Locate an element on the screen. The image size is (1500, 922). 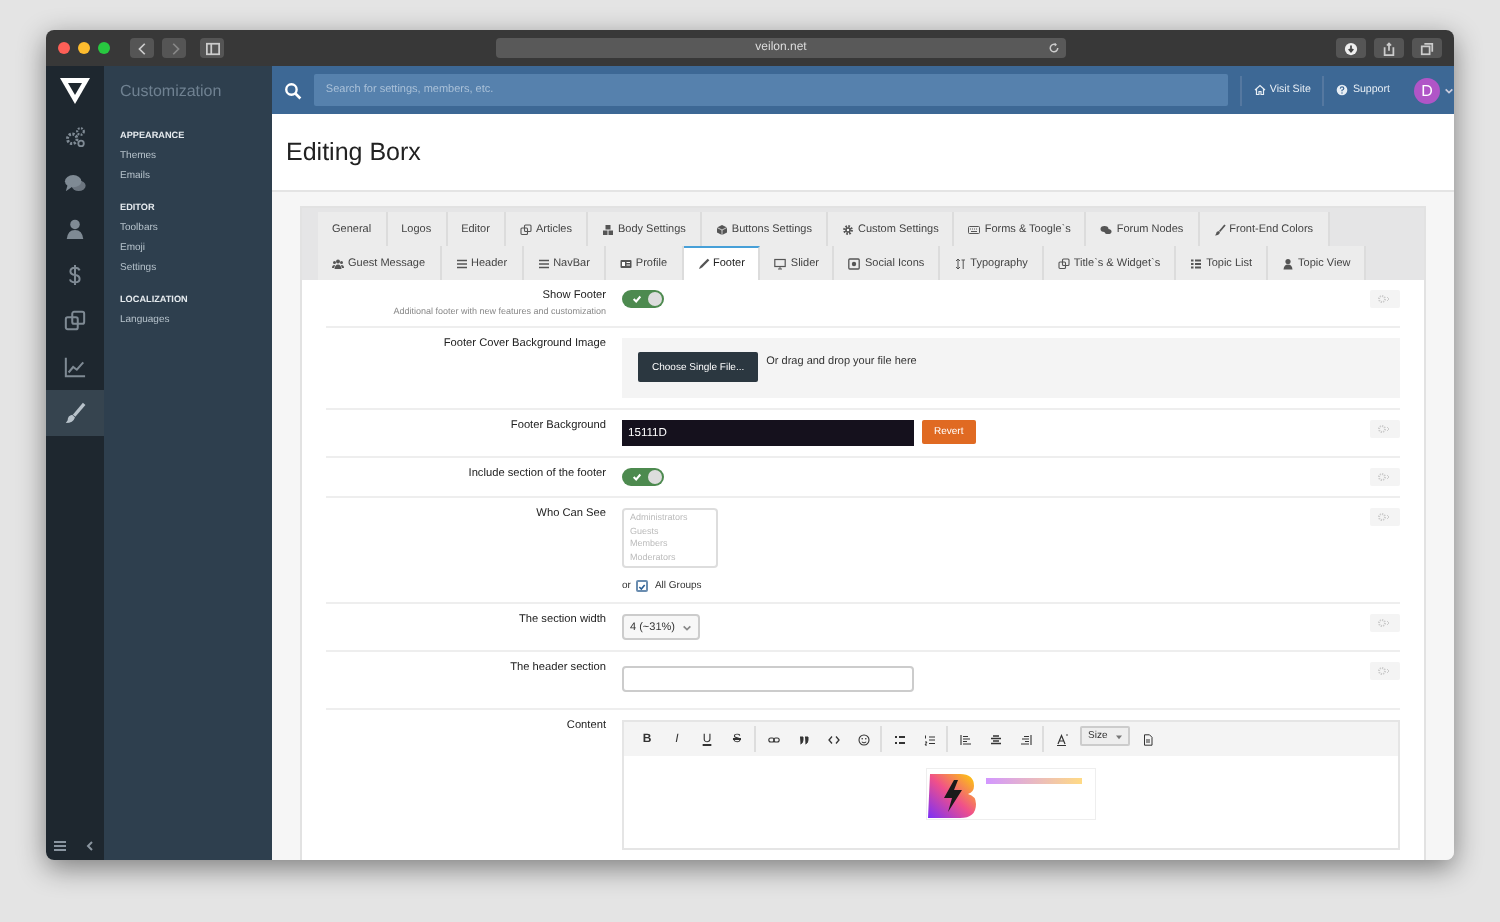
cube-icon is located at coordinates (721, 229).